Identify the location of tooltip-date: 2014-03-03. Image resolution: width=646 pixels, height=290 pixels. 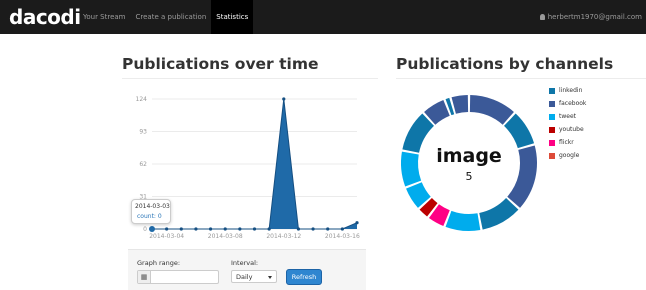
(152, 206).